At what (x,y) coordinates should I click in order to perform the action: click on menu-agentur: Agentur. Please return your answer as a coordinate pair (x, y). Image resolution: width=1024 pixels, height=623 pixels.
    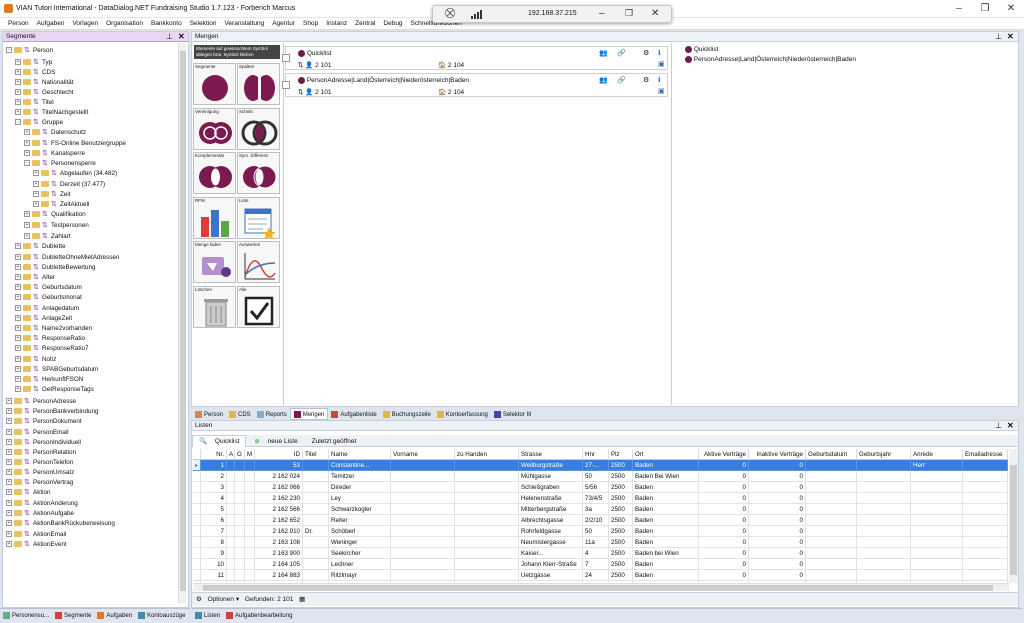
    Looking at the image, I should click on (283, 24).